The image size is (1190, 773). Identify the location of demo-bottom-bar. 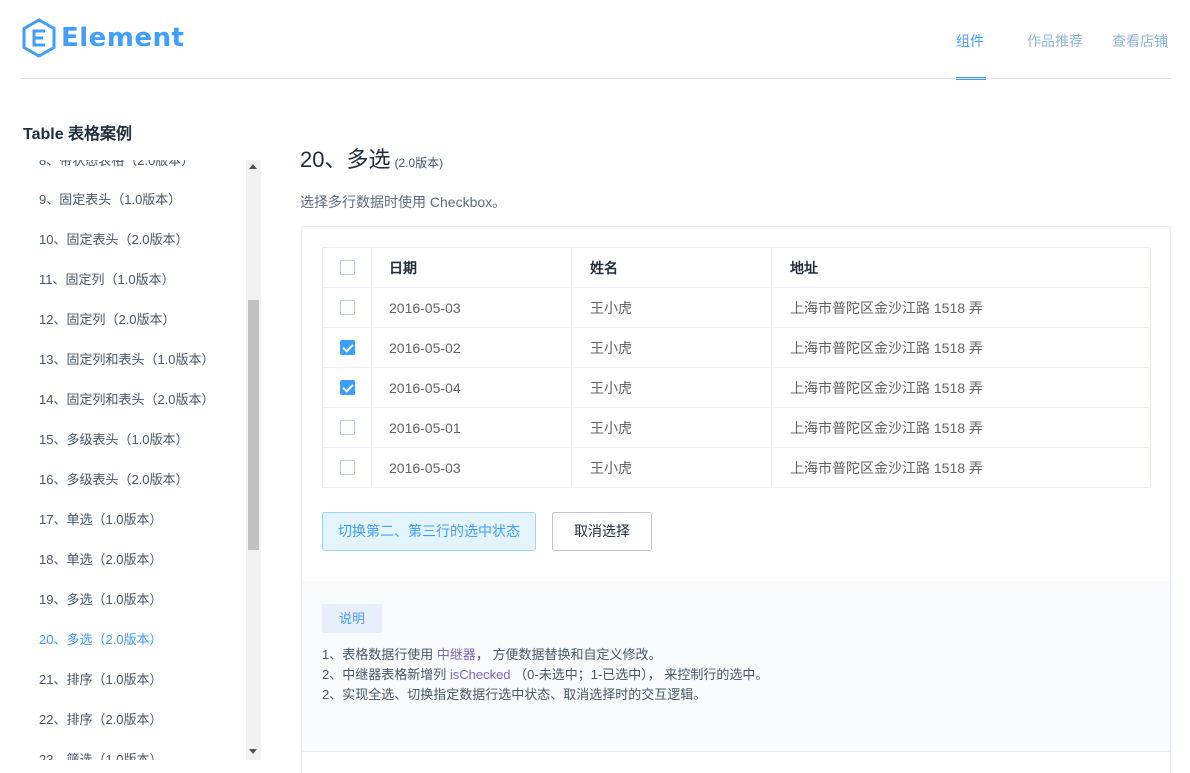
(736, 762).